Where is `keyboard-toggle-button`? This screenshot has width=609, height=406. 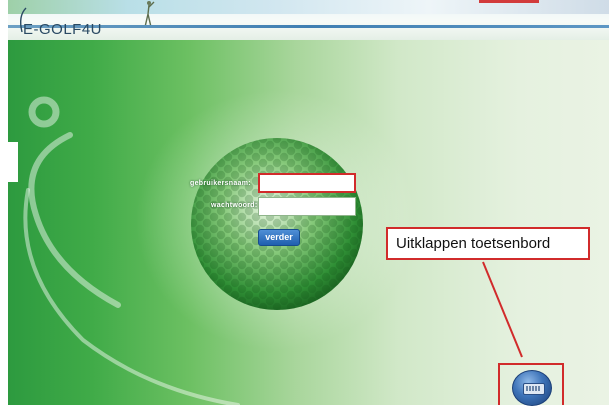 keyboard-toggle-button is located at coordinates (532, 388).